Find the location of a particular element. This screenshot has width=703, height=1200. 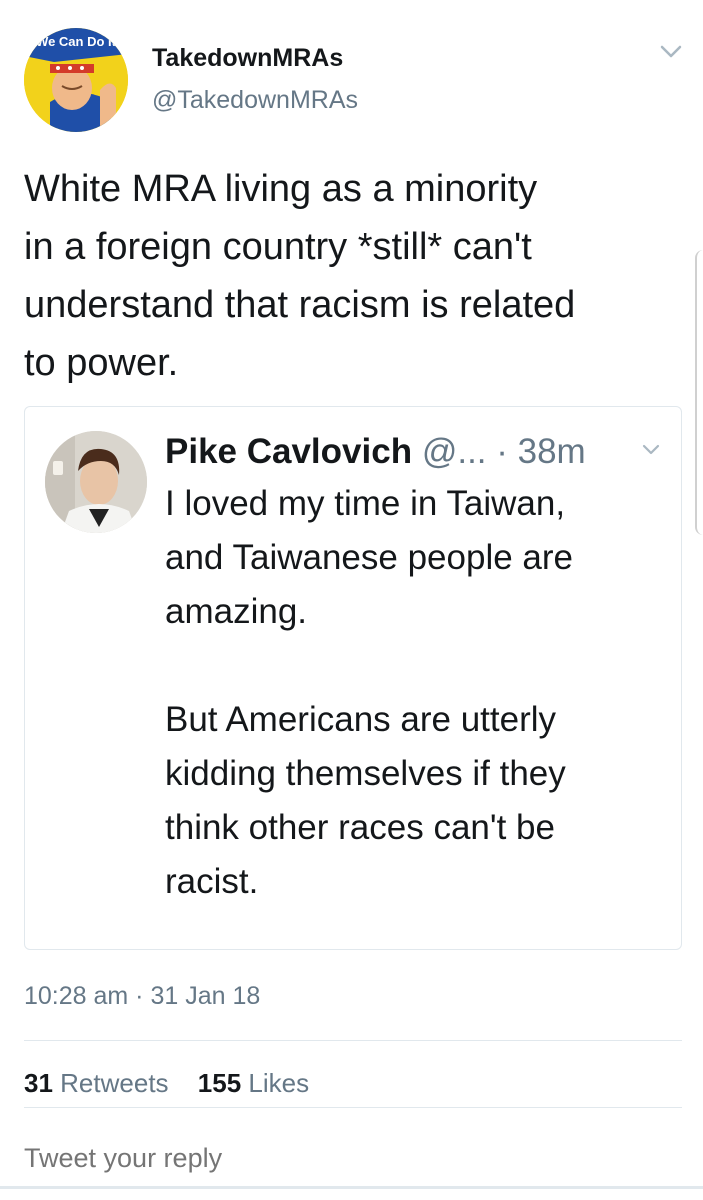

reply-input is located at coordinates (353, 1158).